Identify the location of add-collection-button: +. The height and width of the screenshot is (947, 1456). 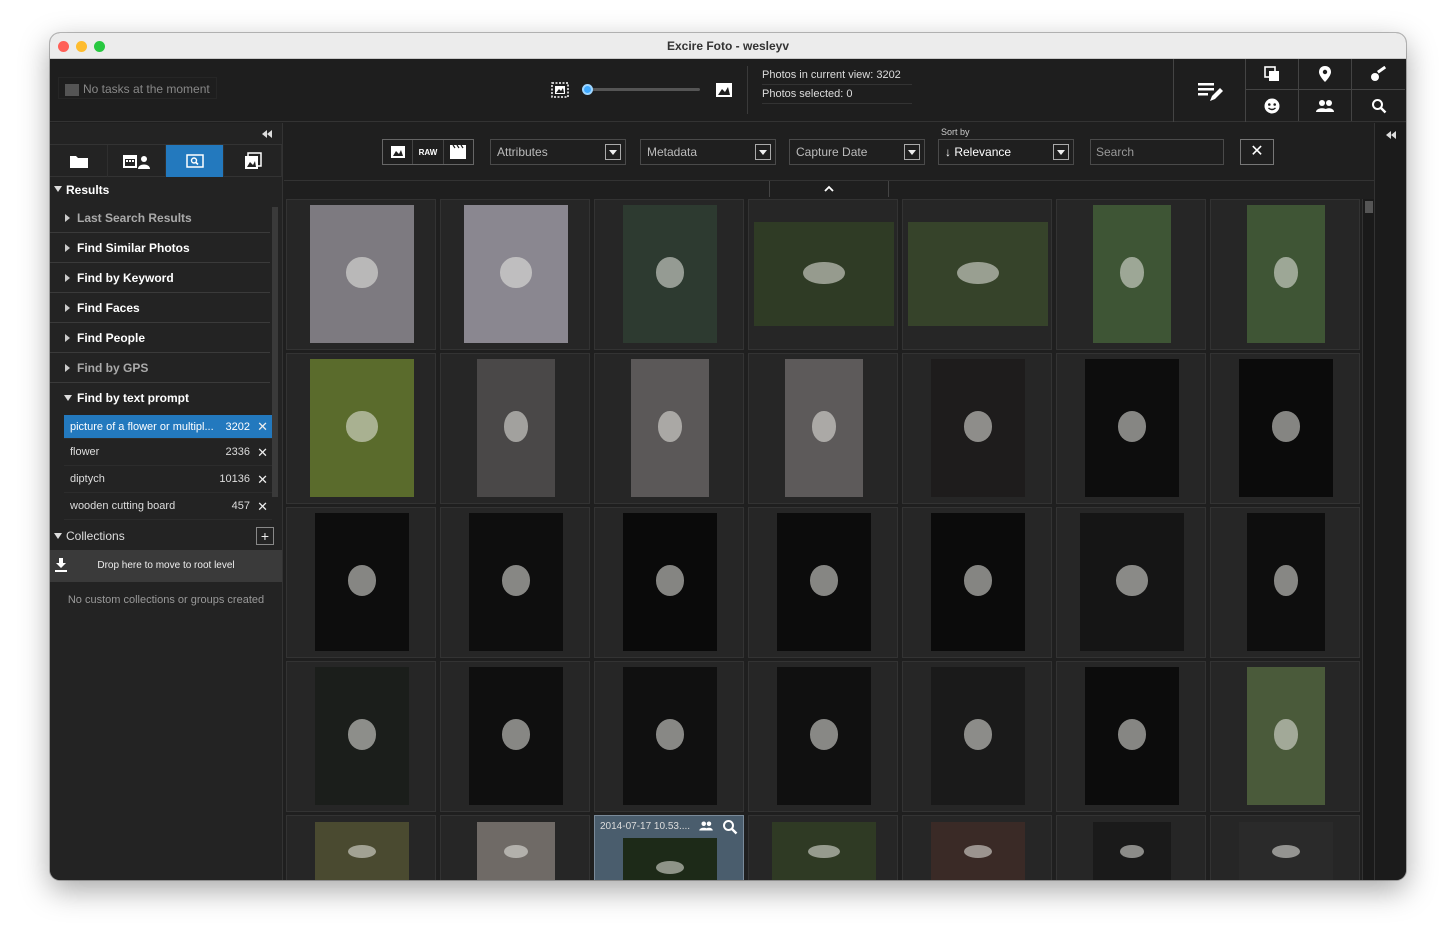
(265, 536).